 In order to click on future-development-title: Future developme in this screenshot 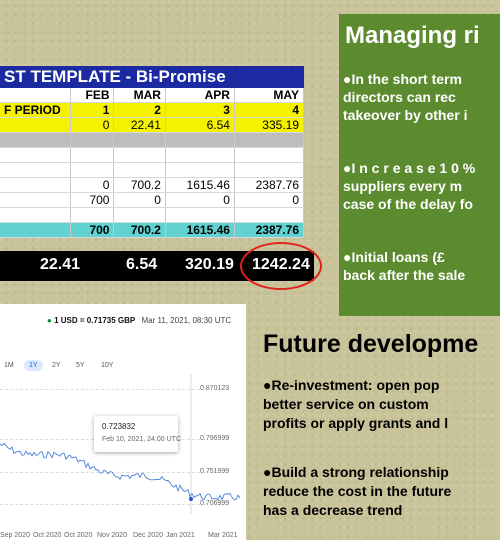, I will do `click(371, 344)`.